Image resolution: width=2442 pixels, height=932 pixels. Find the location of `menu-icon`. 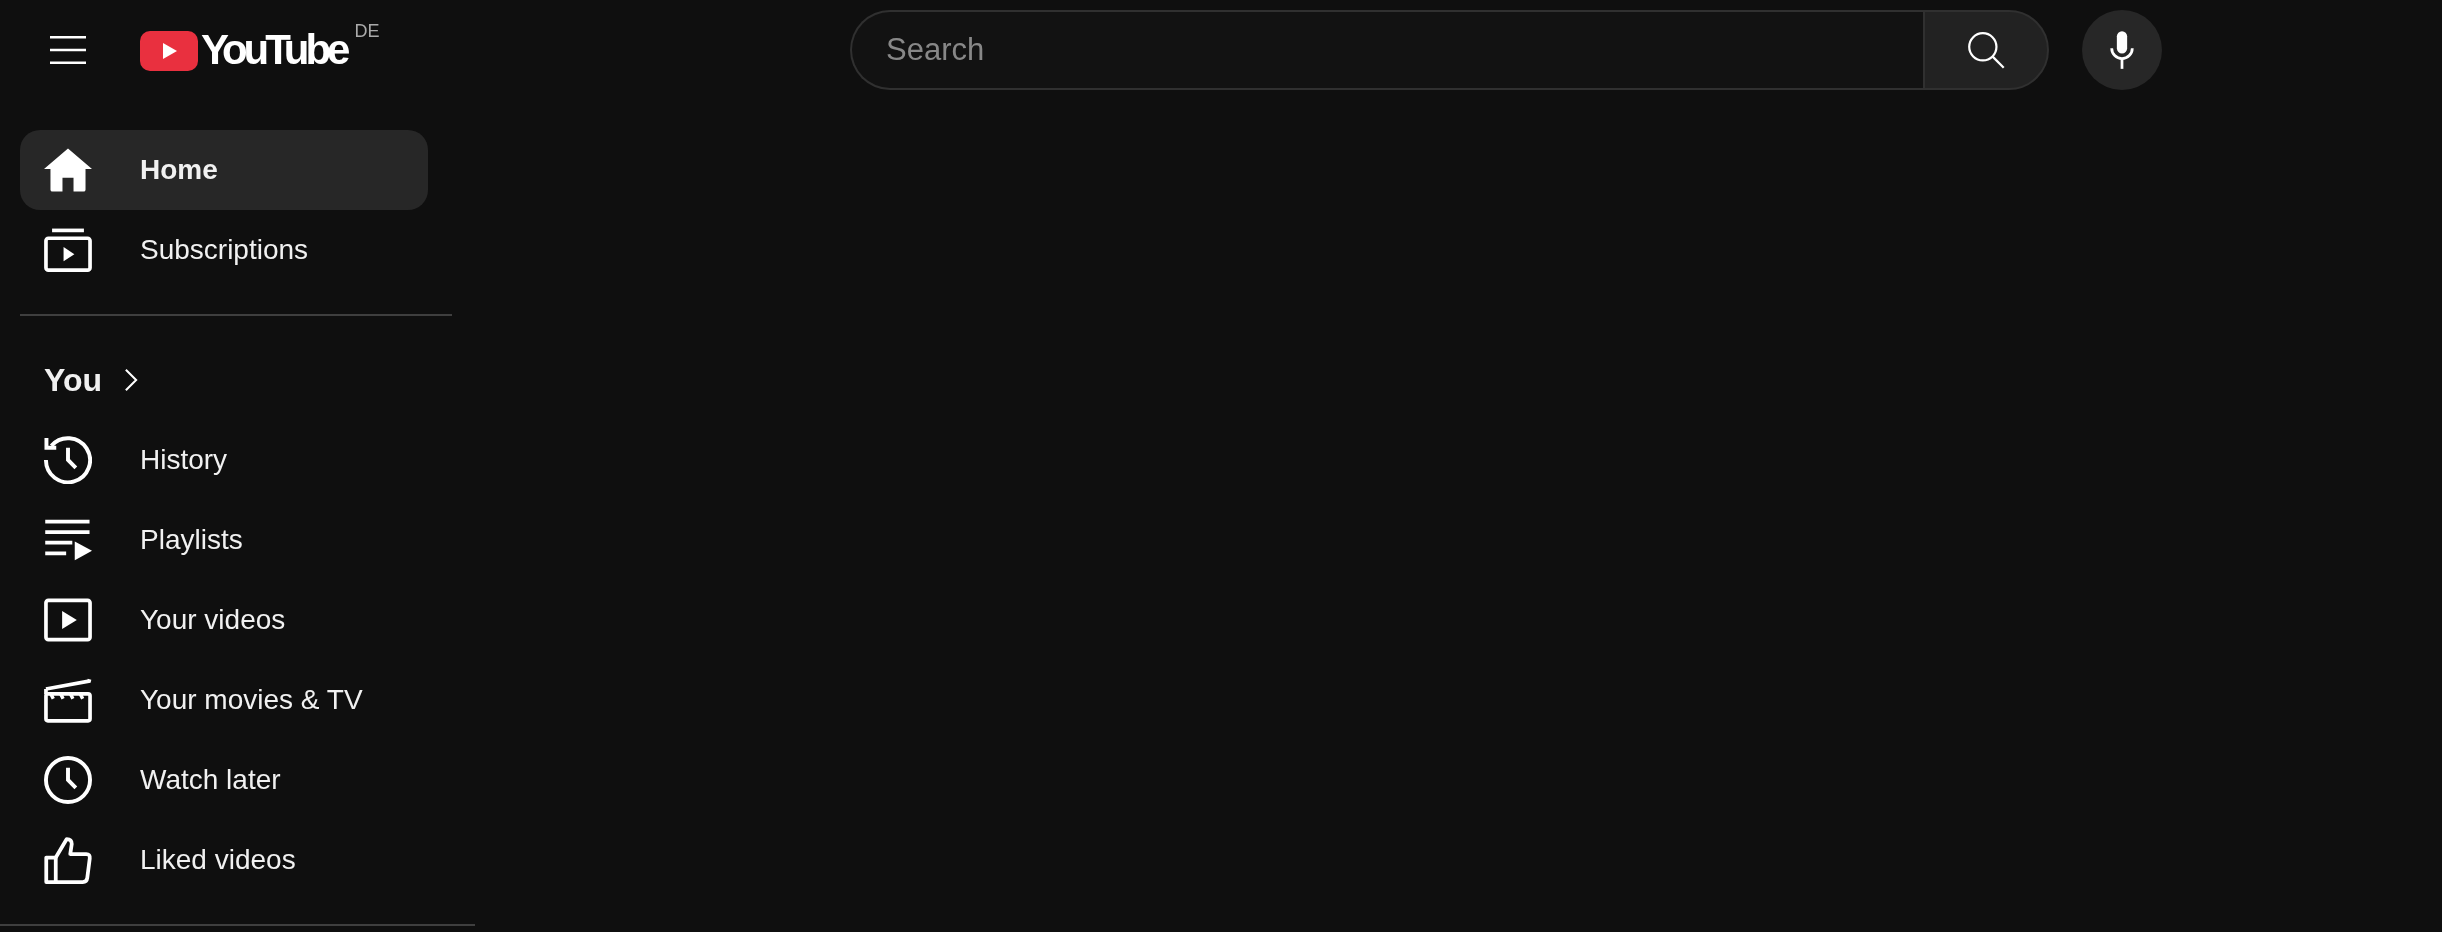

menu-icon is located at coordinates (68, 49).